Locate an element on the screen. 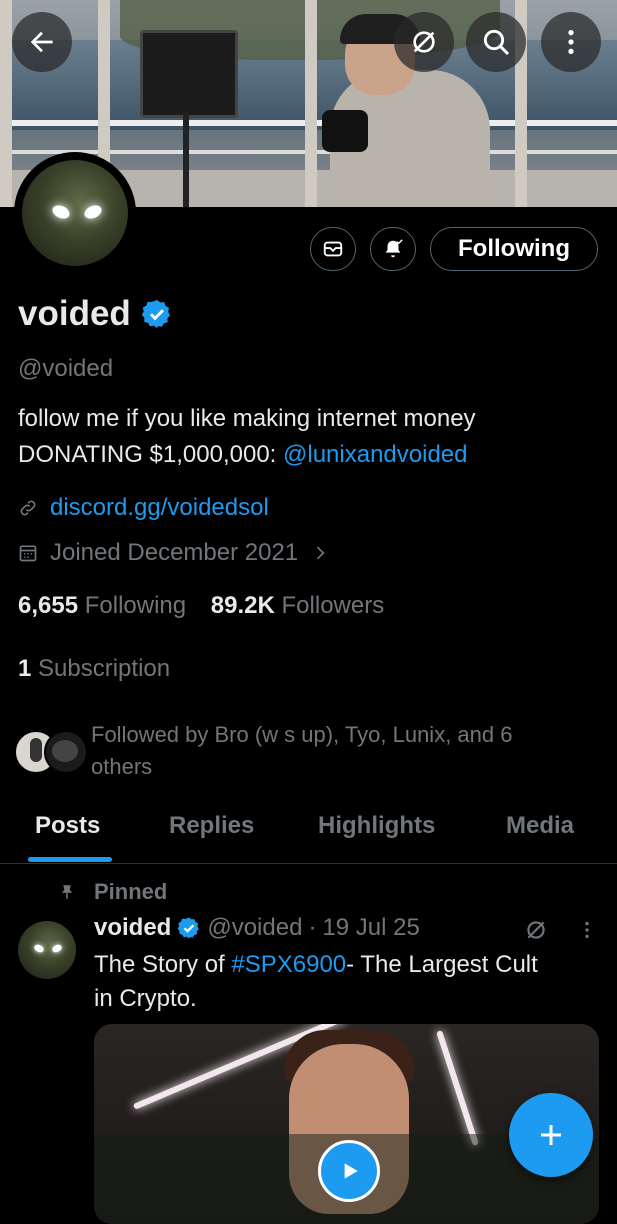 The width and height of the screenshot is (617, 1224). search-icon is located at coordinates (496, 42).